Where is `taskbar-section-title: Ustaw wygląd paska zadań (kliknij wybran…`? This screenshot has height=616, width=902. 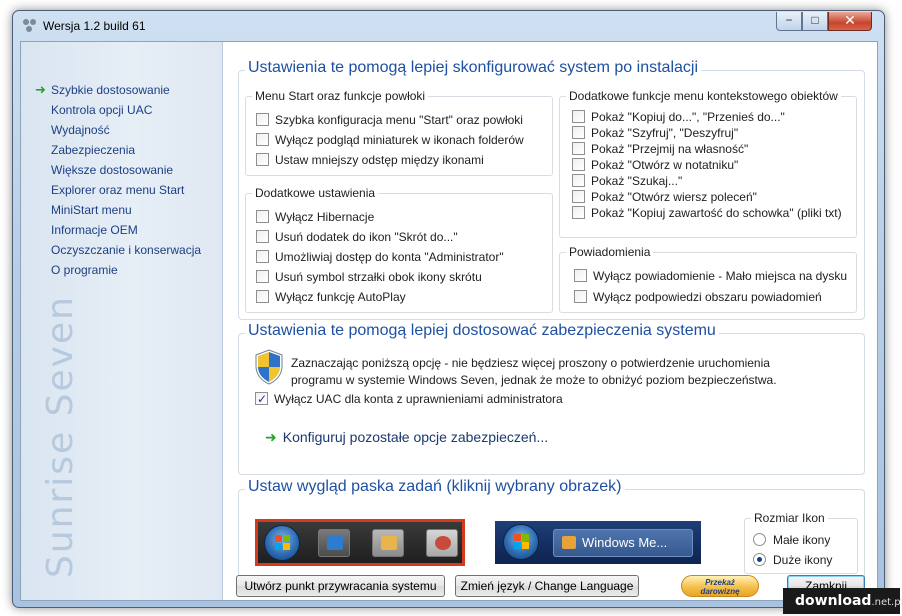 taskbar-section-title: Ustaw wygląd paska zadań (kliknij wybran… is located at coordinates (435, 487).